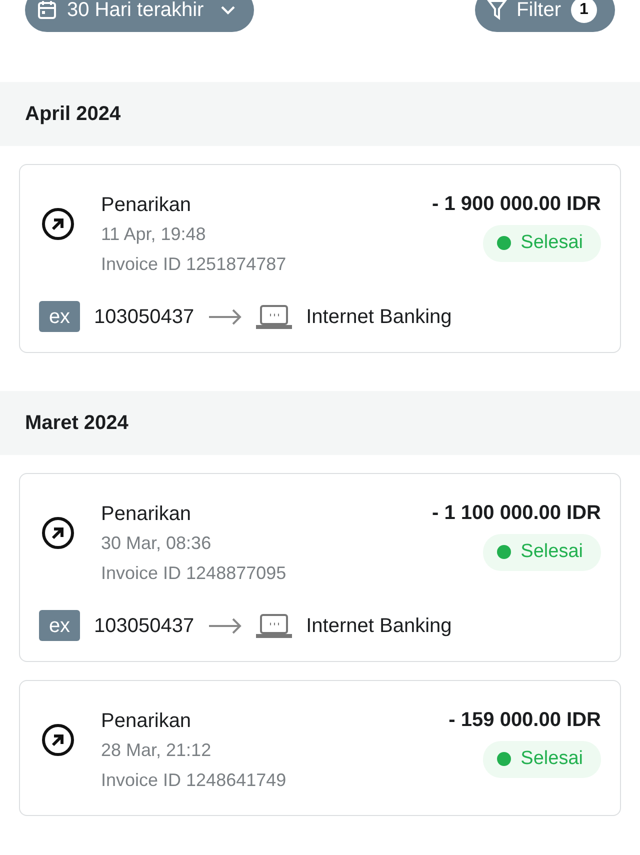 This screenshot has height=855, width=640. Describe the element at coordinates (193, 264) in the screenshot. I see `invoice-id: Invoice ID 1251874787` at that location.